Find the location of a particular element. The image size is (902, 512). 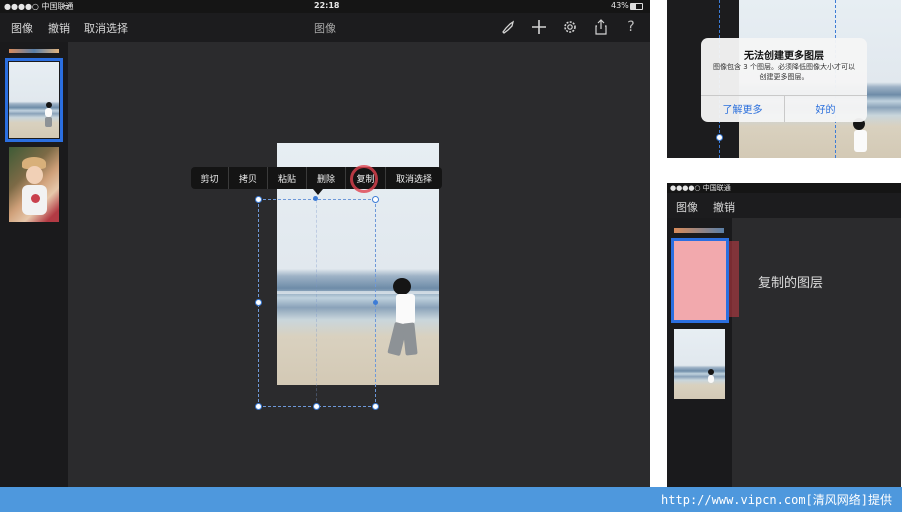

selection-box is located at coordinates (317, 303).